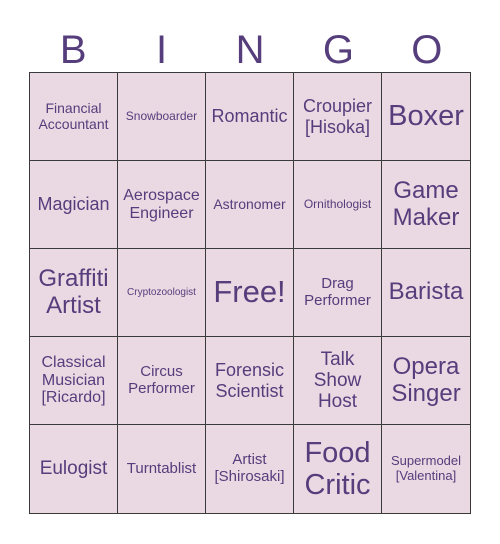 Image resolution: width=500 pixels, height=544 pixels. I want to click on bingo-cell: Romantic, so click(250, 117).